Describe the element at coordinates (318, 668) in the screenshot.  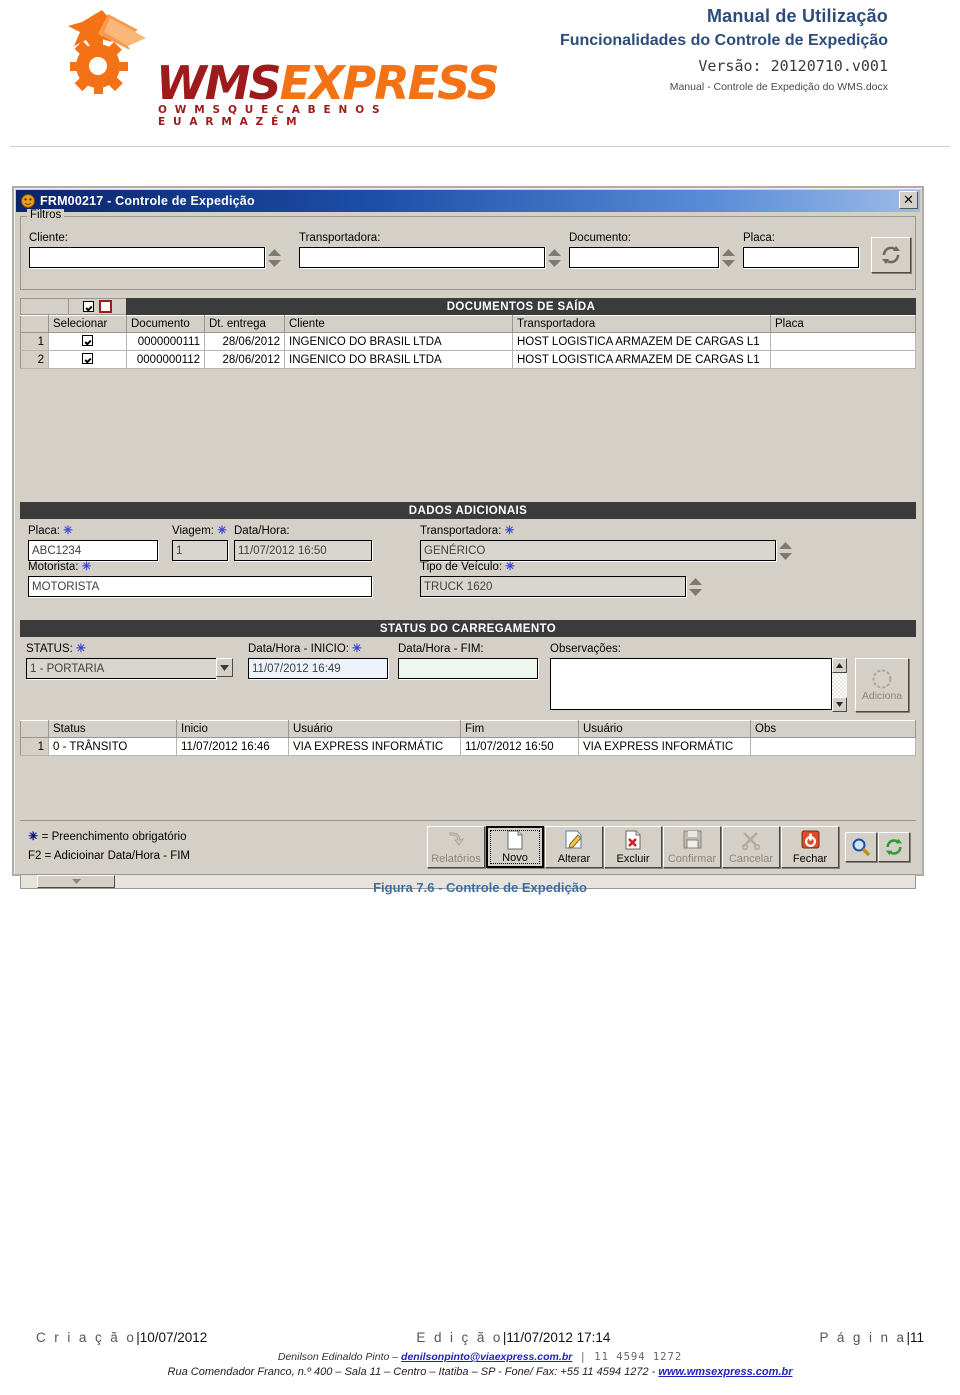
I see `inicio-input: 11/07/2012 16:49` at that location.